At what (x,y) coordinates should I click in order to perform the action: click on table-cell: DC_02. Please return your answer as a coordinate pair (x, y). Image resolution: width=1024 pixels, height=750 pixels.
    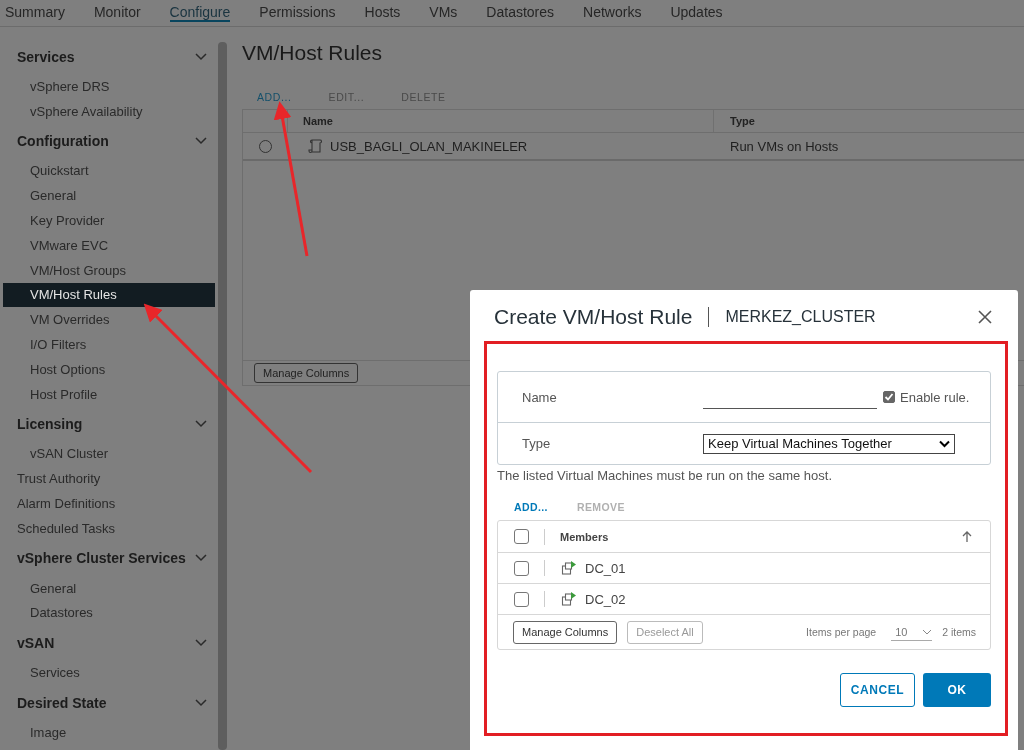
    Looking at the image, I should click on (605, 599).